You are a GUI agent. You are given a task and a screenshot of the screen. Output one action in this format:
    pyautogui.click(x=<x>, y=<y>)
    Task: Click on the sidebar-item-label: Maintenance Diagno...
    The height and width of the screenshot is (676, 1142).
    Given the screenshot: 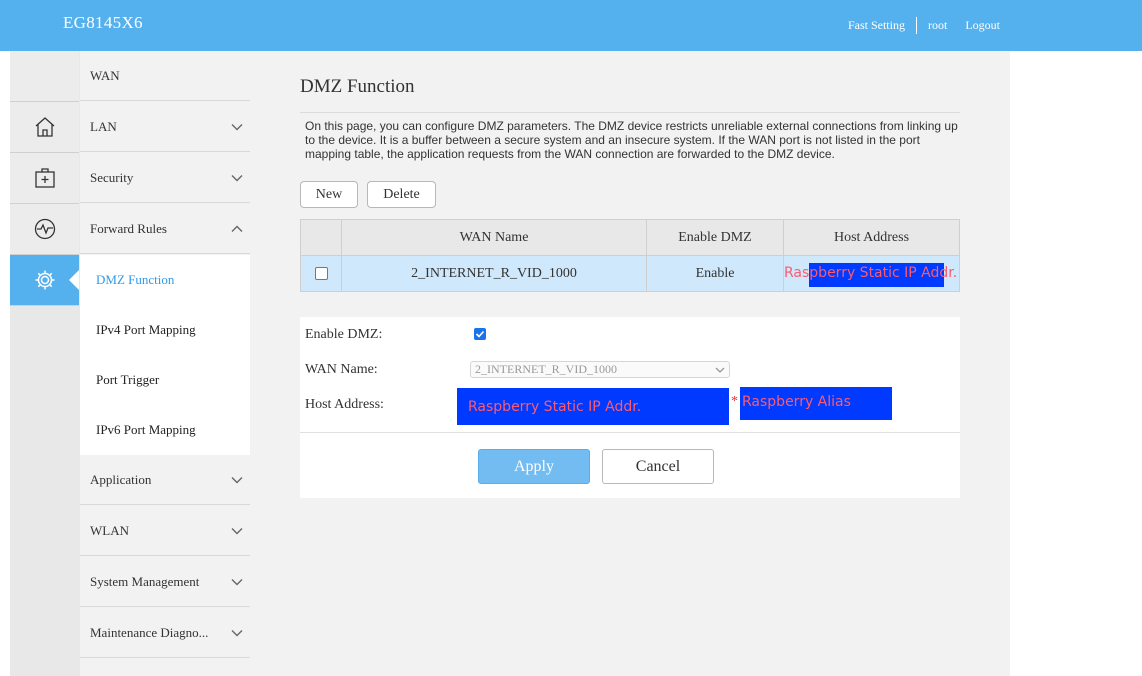 What is the action you would take?
    pyautogui.click(x=149, y=632)
    